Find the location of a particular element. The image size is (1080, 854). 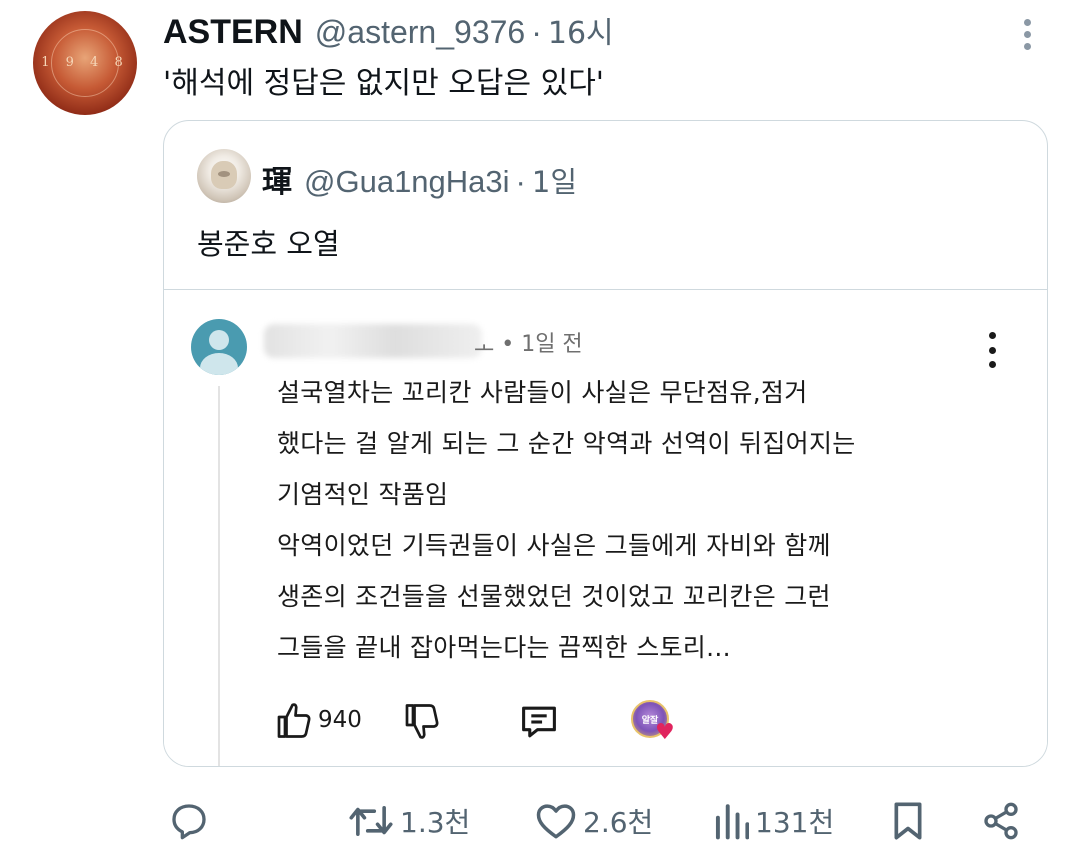

avatar-logo-text: 1 9 4 8 is located at coordinates (85, 62).